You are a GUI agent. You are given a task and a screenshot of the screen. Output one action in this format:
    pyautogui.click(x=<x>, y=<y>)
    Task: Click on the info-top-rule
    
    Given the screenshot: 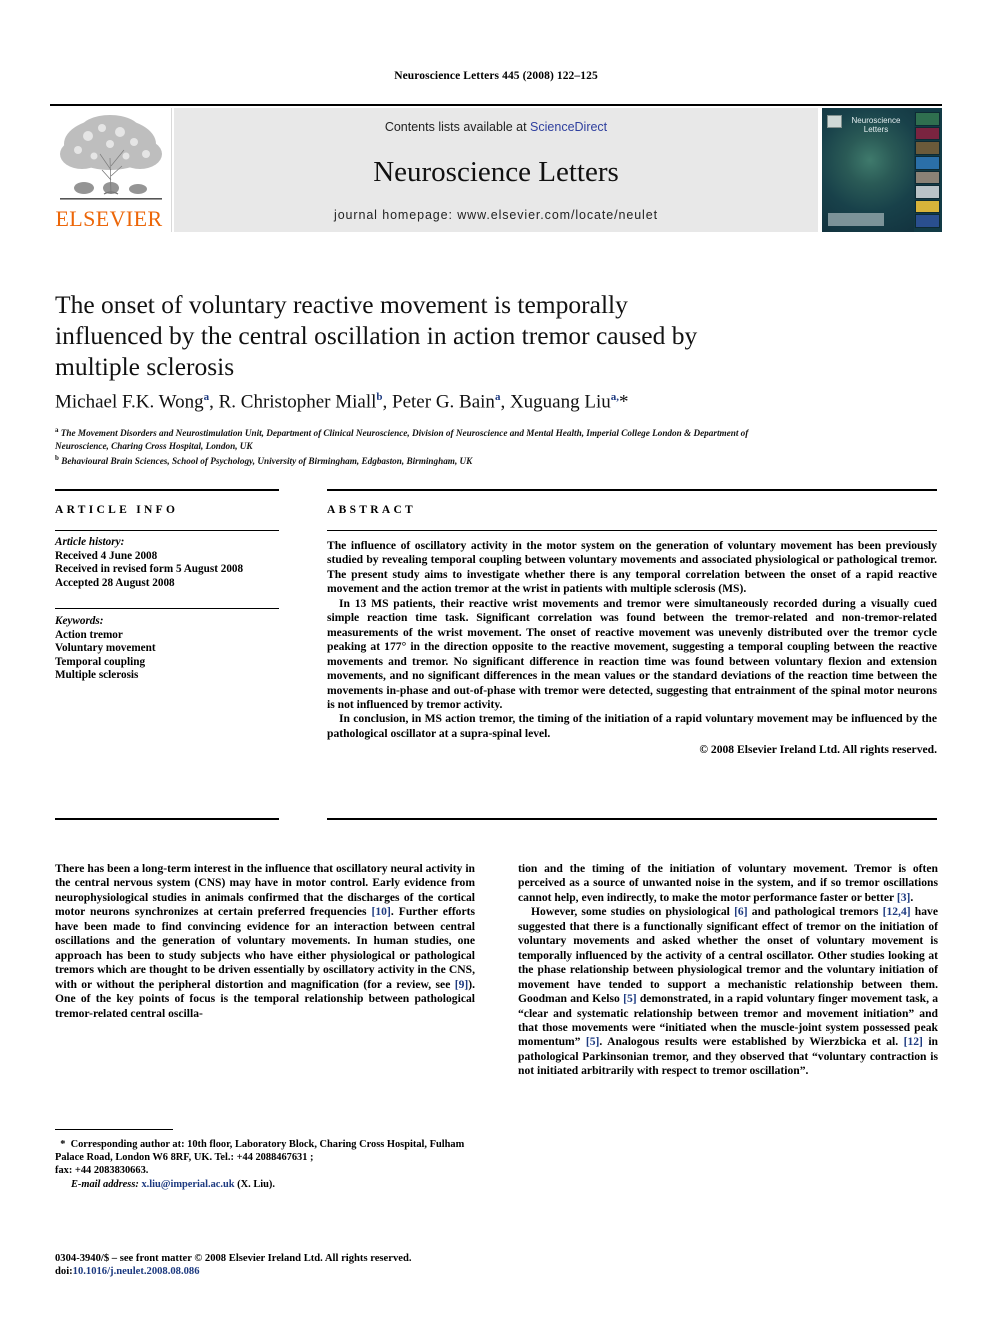 What is the action you would take?
    pyautogui.click(x=167, y=490)
    